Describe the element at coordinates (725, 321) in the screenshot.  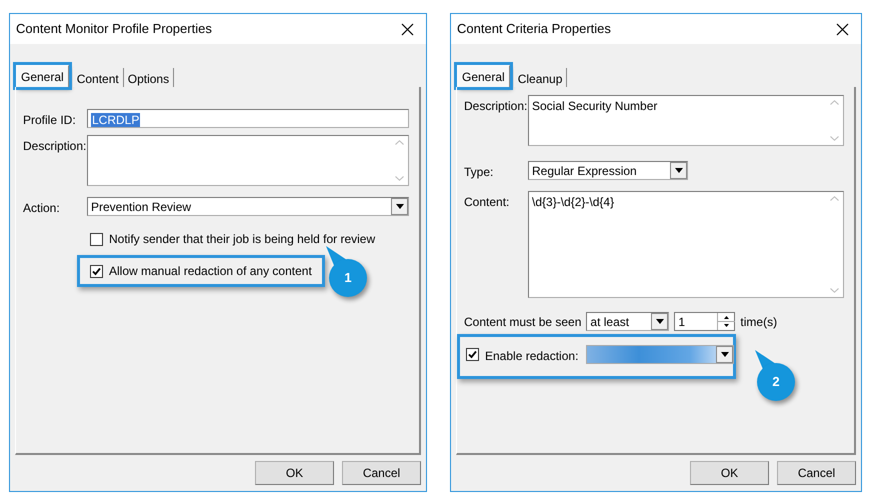
I see `spin-arrows-icon` at that location.